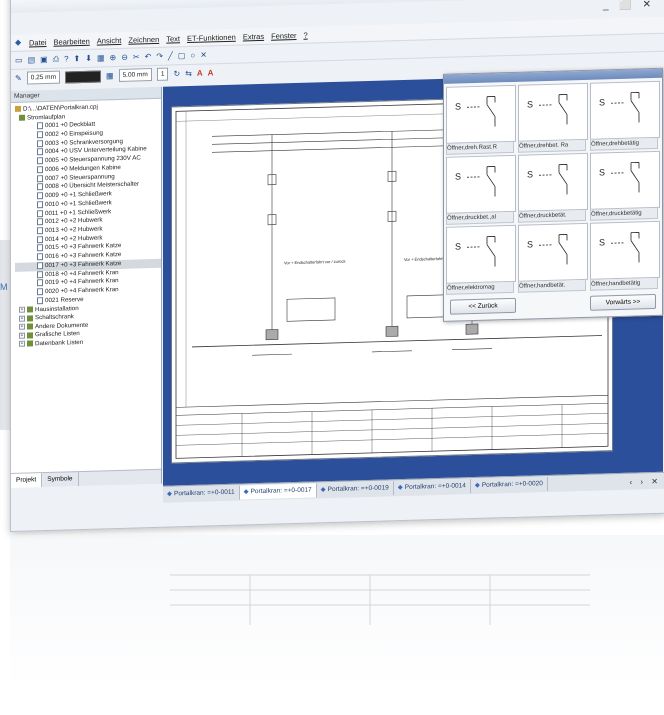 Image resolution: width=664 pixels, height=715 pixels. Describe the element at coordinates (283, 35) in the screenshot. I see `menu-fenster: Fenster` at that location.